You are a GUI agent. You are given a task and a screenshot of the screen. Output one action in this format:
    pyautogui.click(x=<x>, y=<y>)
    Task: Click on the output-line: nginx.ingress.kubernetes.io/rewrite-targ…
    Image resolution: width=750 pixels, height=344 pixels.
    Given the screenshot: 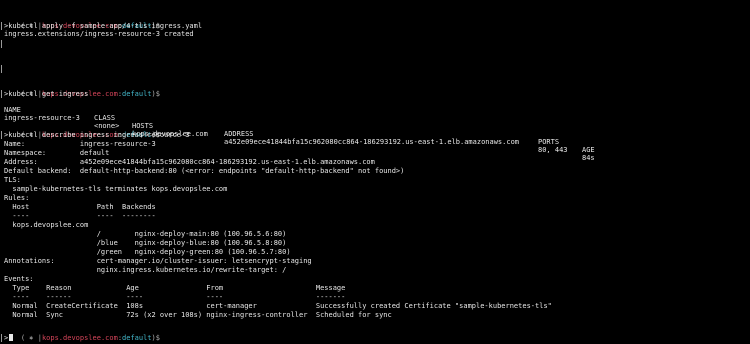 What is the action you would take?
    pyautogui.click(x=145, y=270)
    